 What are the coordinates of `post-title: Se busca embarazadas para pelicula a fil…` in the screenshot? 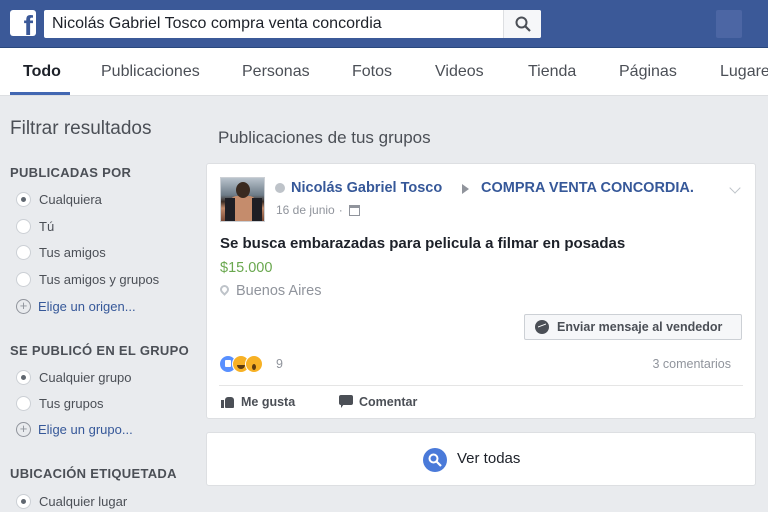 It's located at (422, 243).